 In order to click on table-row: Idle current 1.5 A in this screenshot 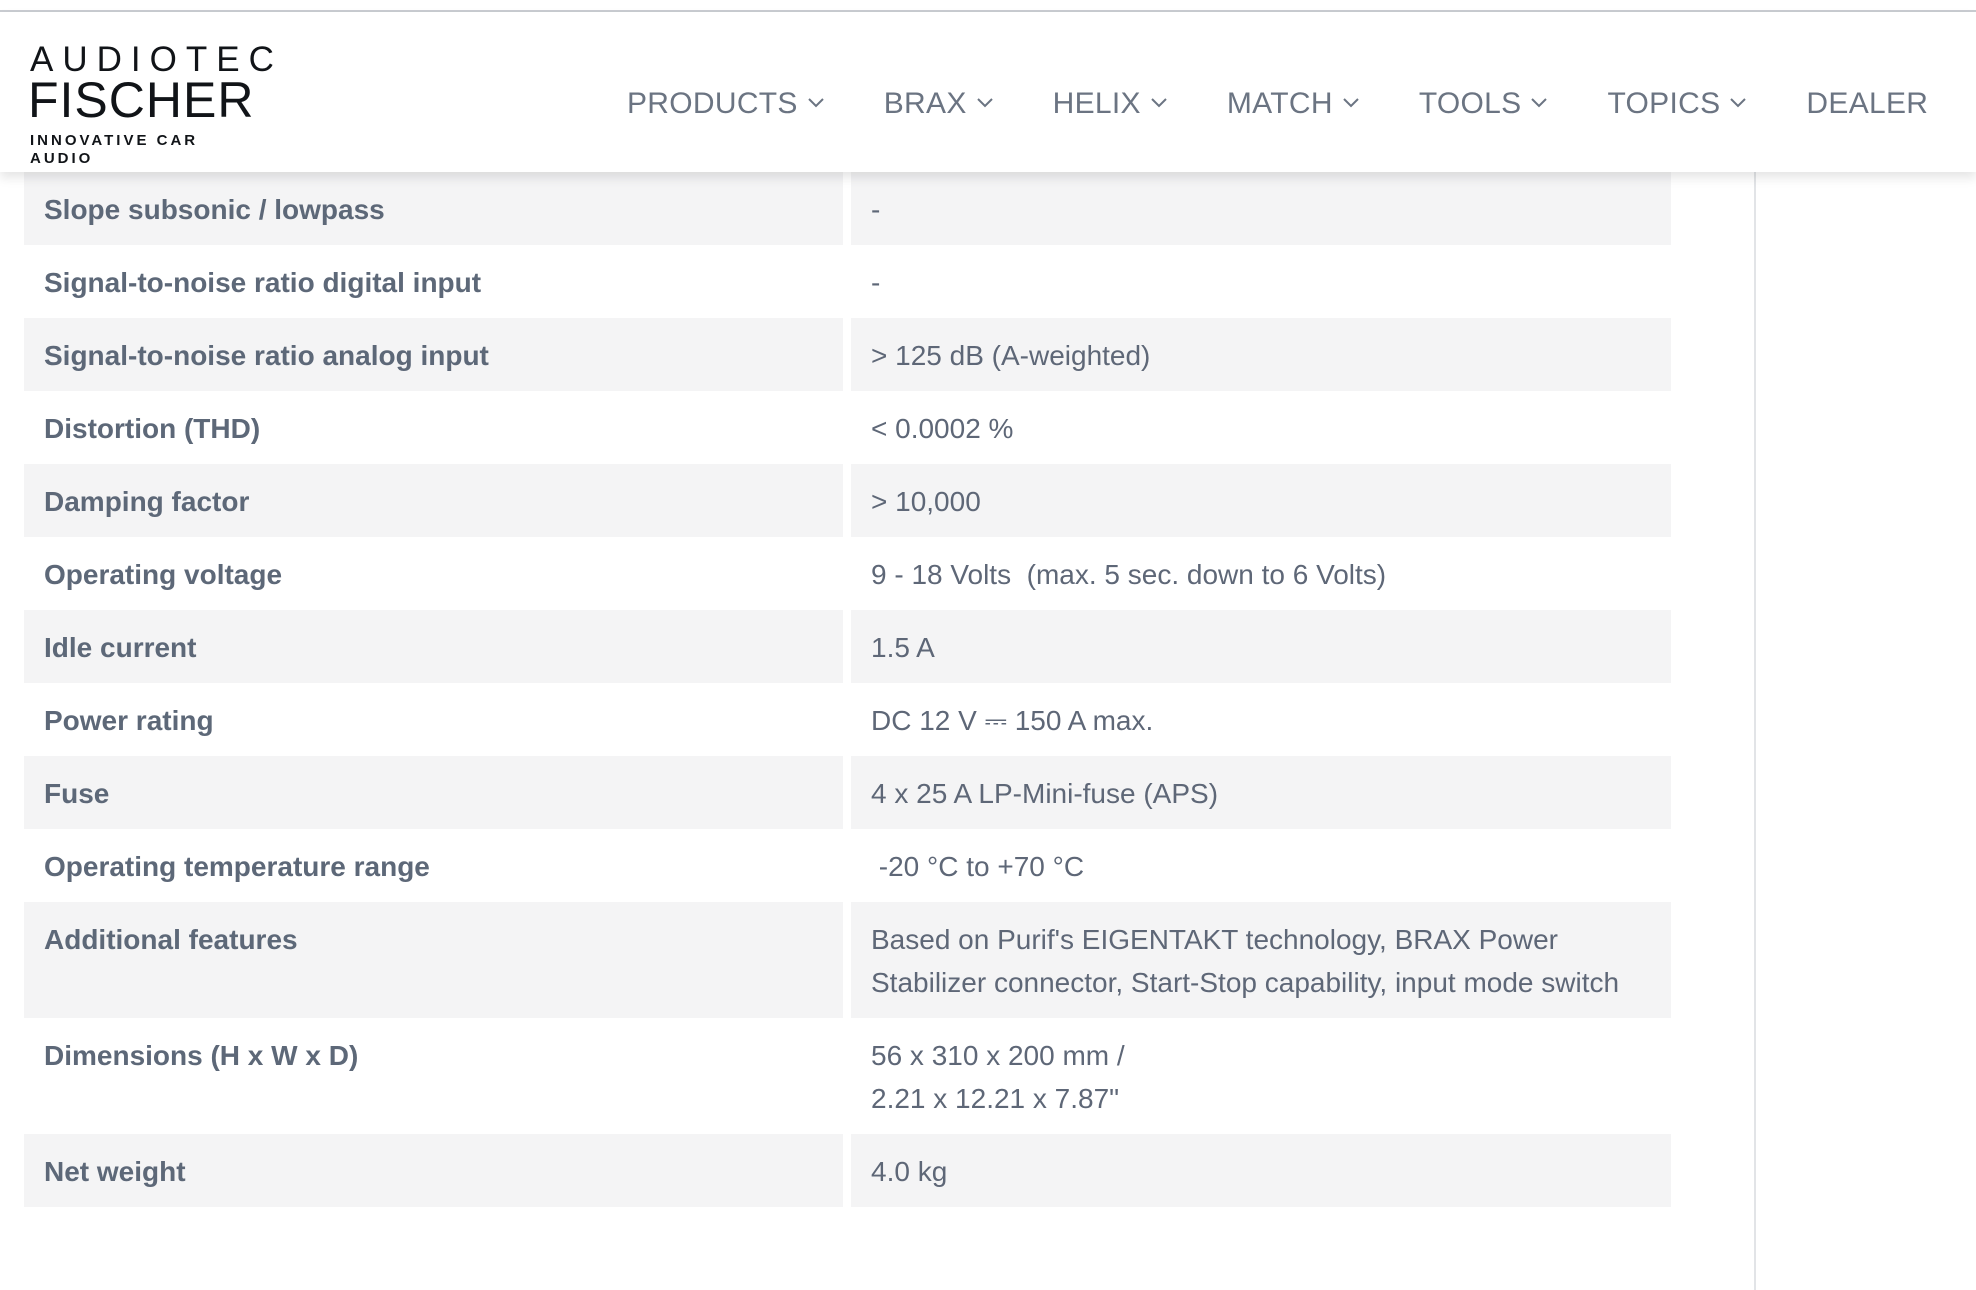, I will do `click(847, 646)`.